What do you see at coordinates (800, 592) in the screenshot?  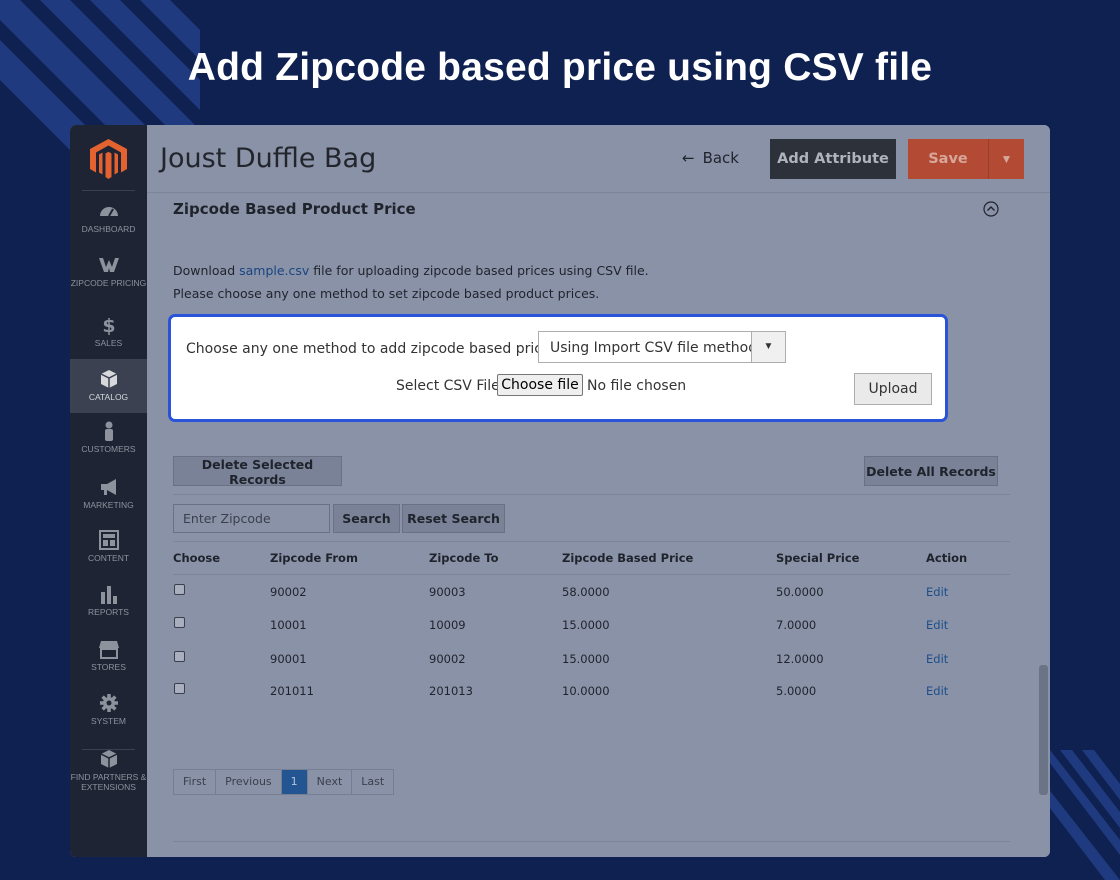 I see `cell-special-price: 50.0000` at bounding box center [800, 592].